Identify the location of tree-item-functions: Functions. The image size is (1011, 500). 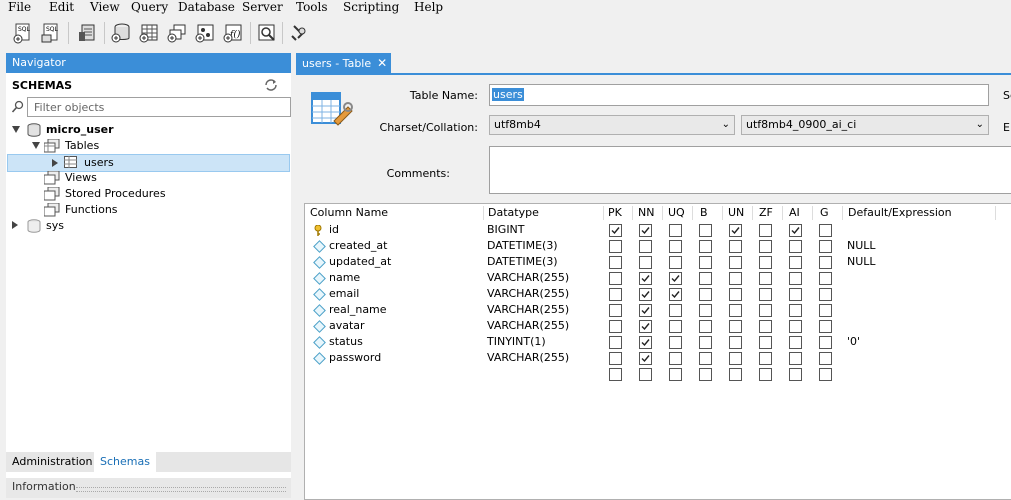
(159, 210).